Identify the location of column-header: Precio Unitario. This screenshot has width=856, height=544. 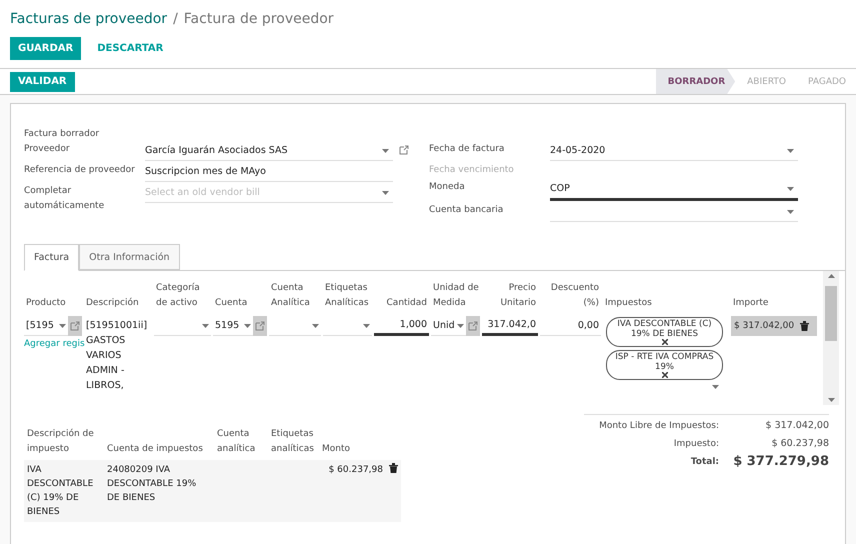
(518, 296).